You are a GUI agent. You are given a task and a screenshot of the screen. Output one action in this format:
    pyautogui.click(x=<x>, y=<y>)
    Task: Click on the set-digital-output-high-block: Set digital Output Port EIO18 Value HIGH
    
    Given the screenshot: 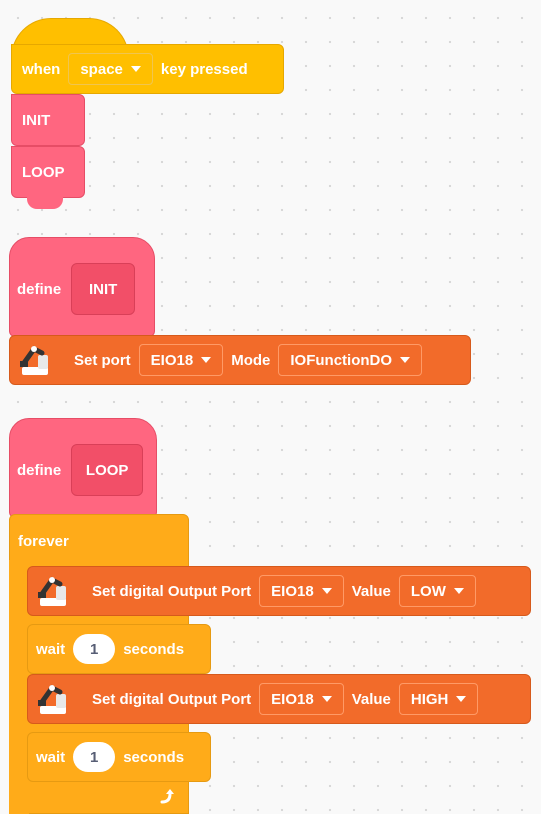 What is the action you would take?
    pyautogui.click(x=279, y=699)
    